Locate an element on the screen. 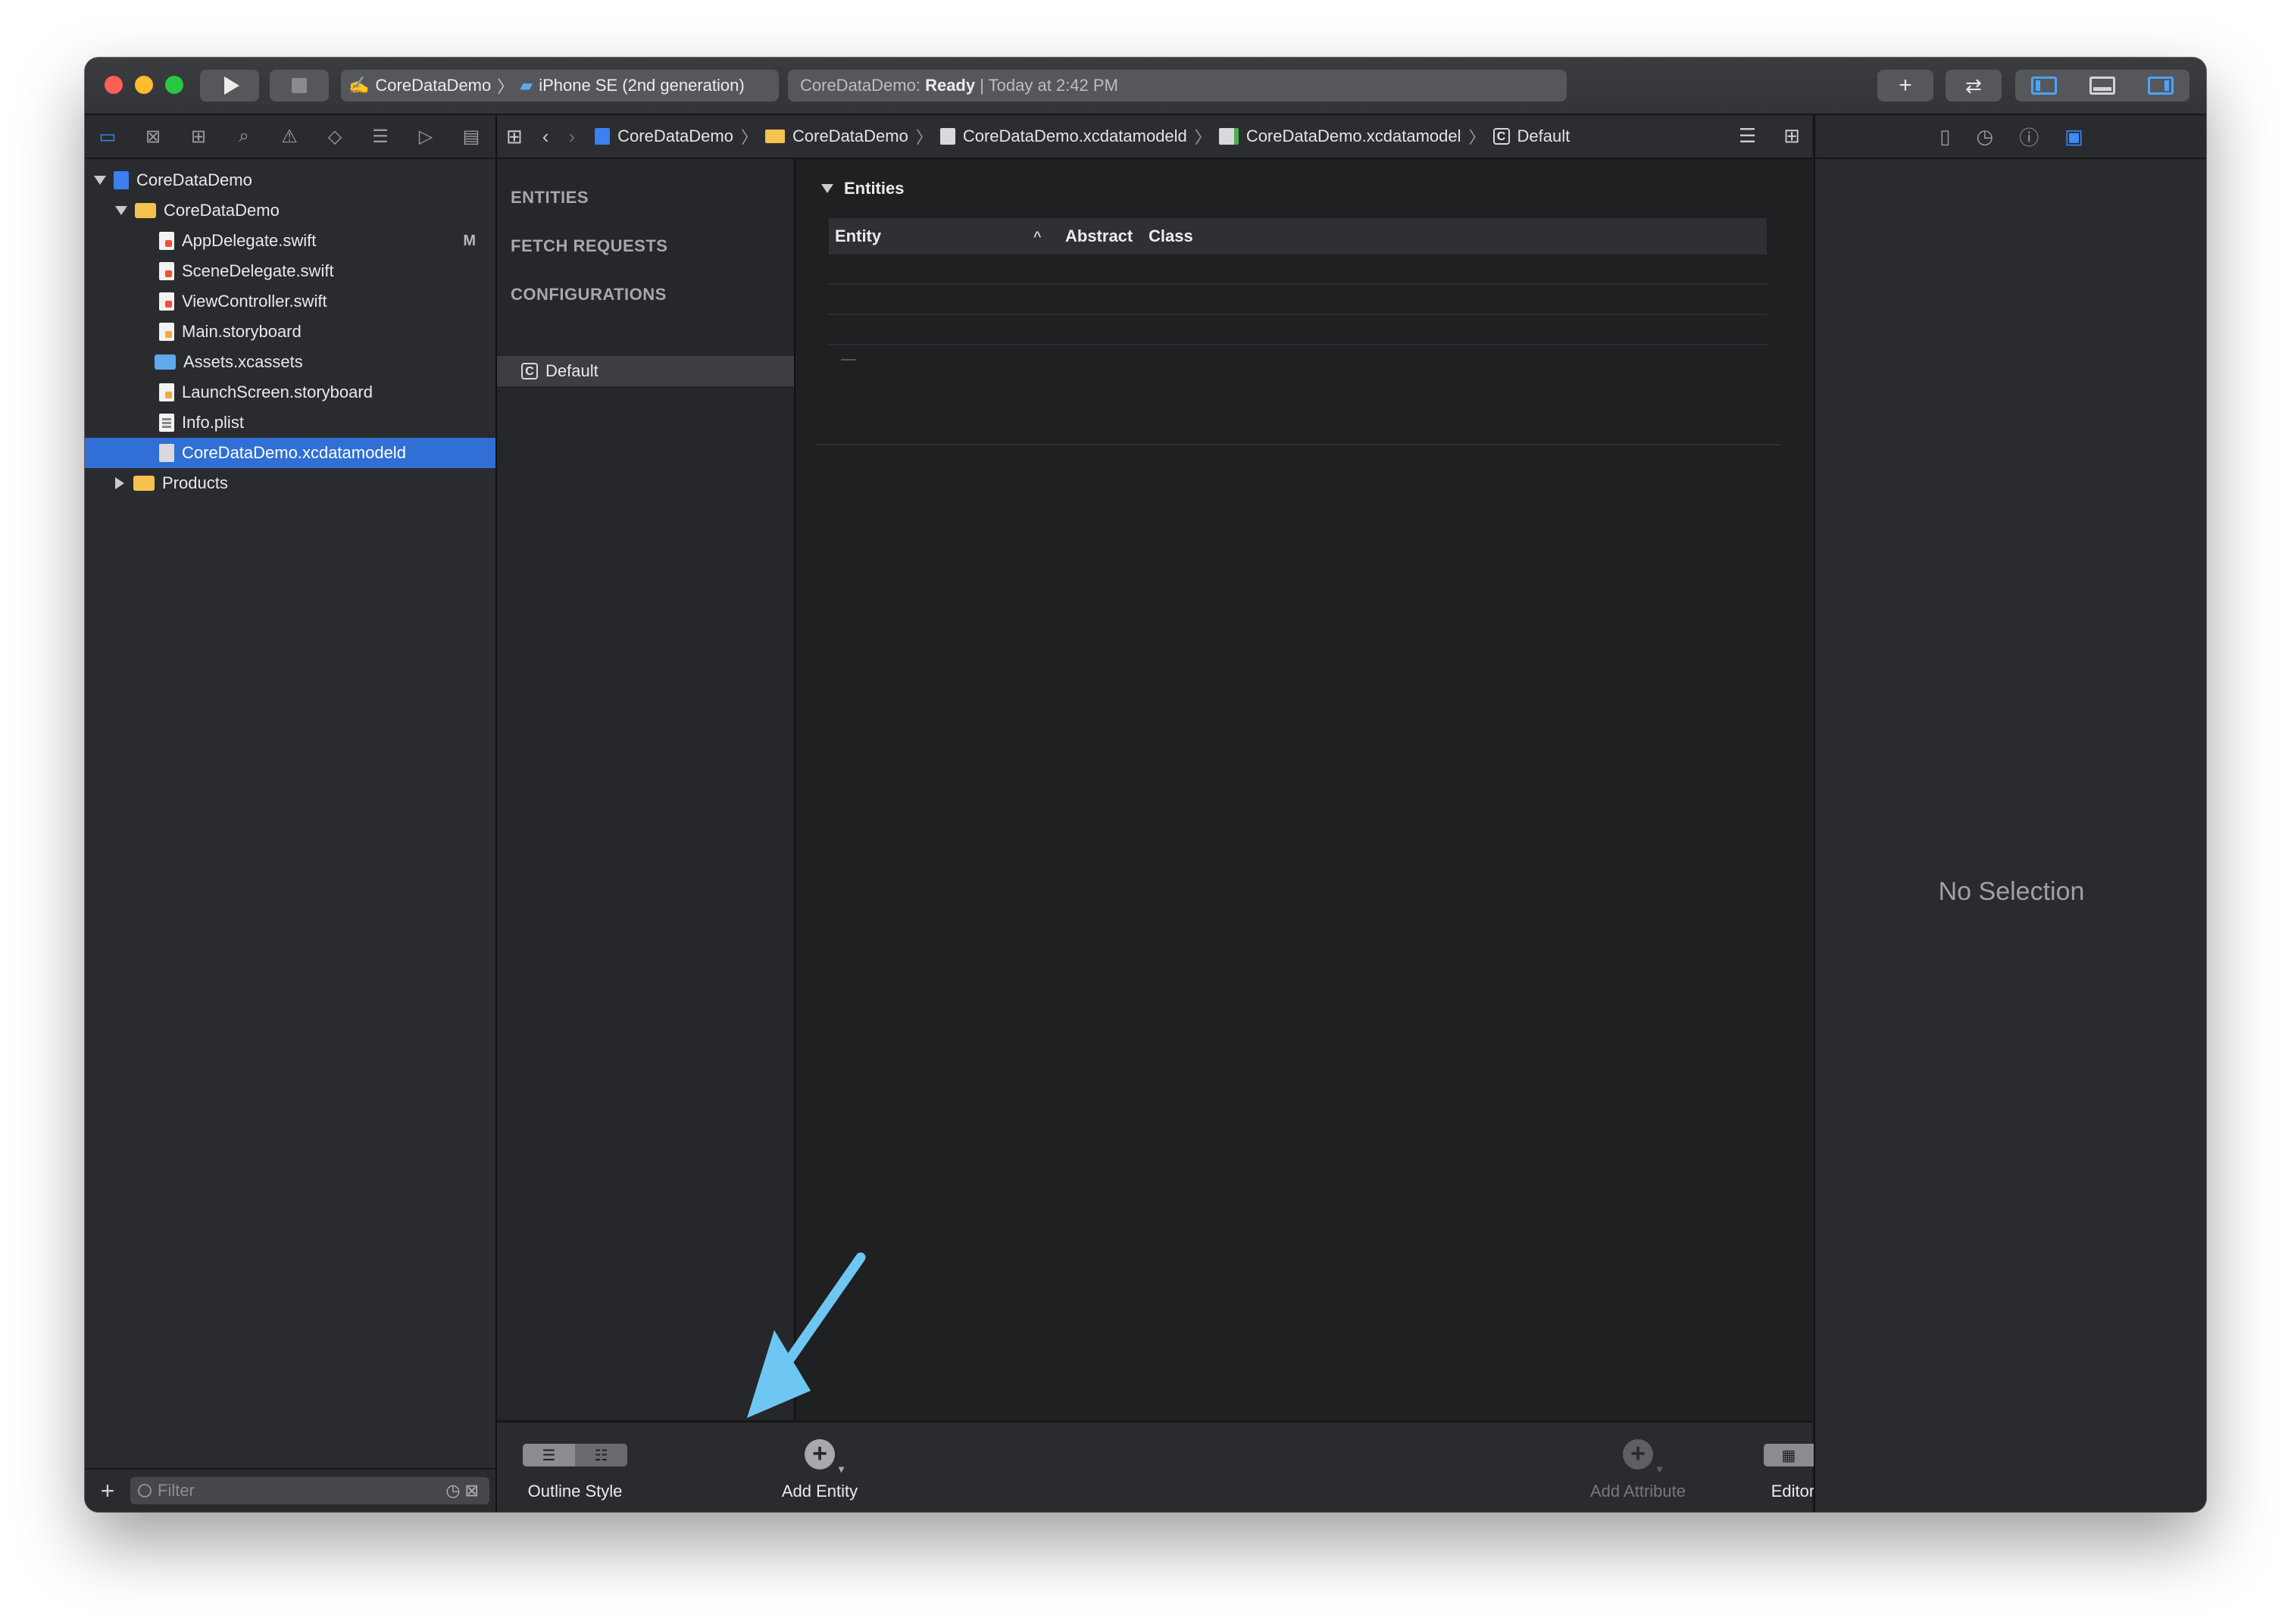  column-header-class: Class is located at coordinates (1171, 236).